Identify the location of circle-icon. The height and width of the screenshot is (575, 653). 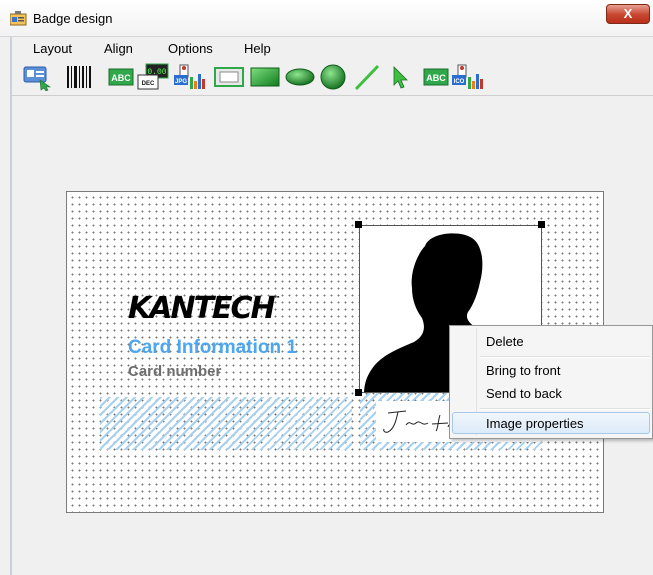
(333, 77).